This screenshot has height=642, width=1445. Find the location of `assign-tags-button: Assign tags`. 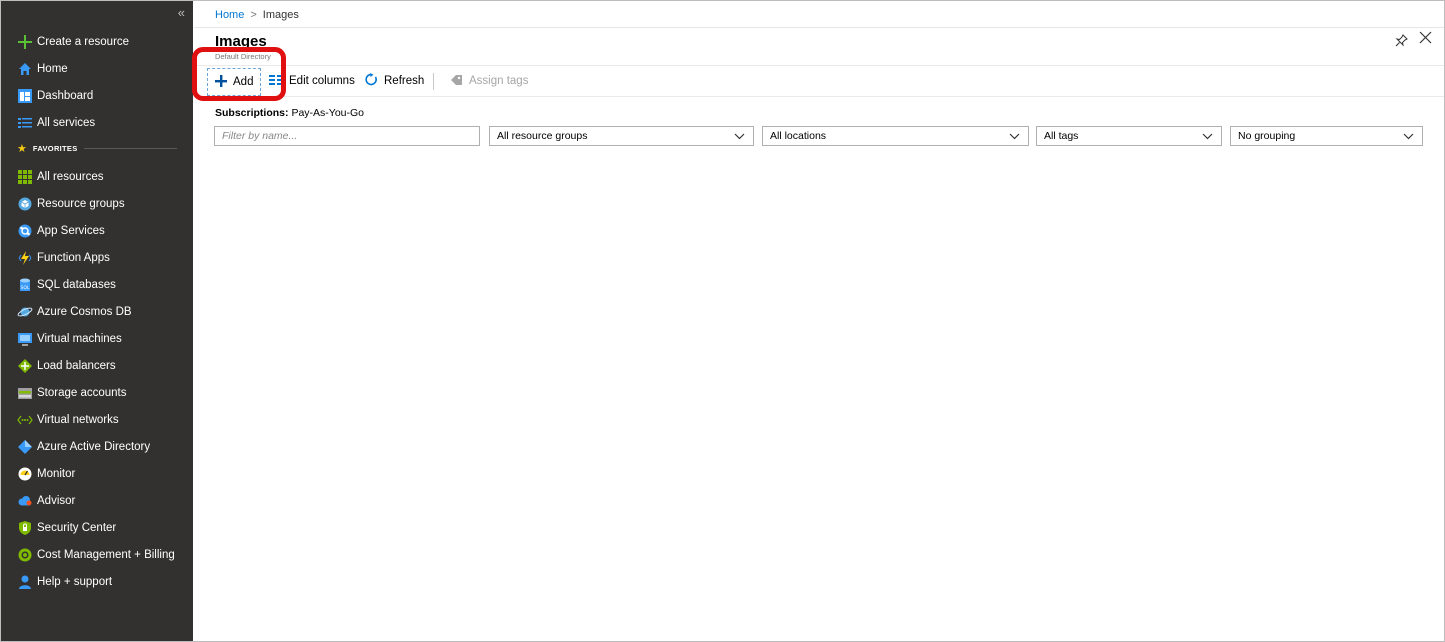

assign-tags-button: Assign tags is located at coordinates (489, 81).